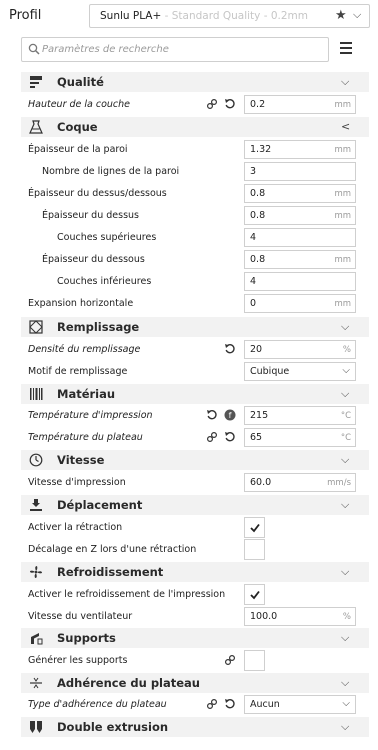  What do you see at coordinates (300, 415) in the screenshot?
I see `print-temperature-field: 215 °C` at bounding box center [300, 415].